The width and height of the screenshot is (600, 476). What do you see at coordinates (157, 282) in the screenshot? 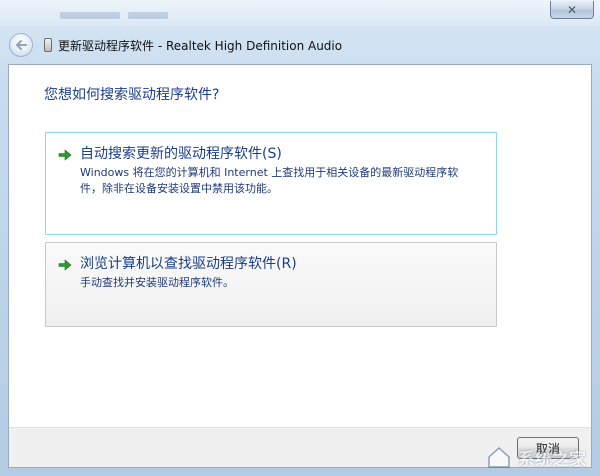
I see `option-description: 手动查找并安装驱动程序软件。` at bounding box center [157, 282].